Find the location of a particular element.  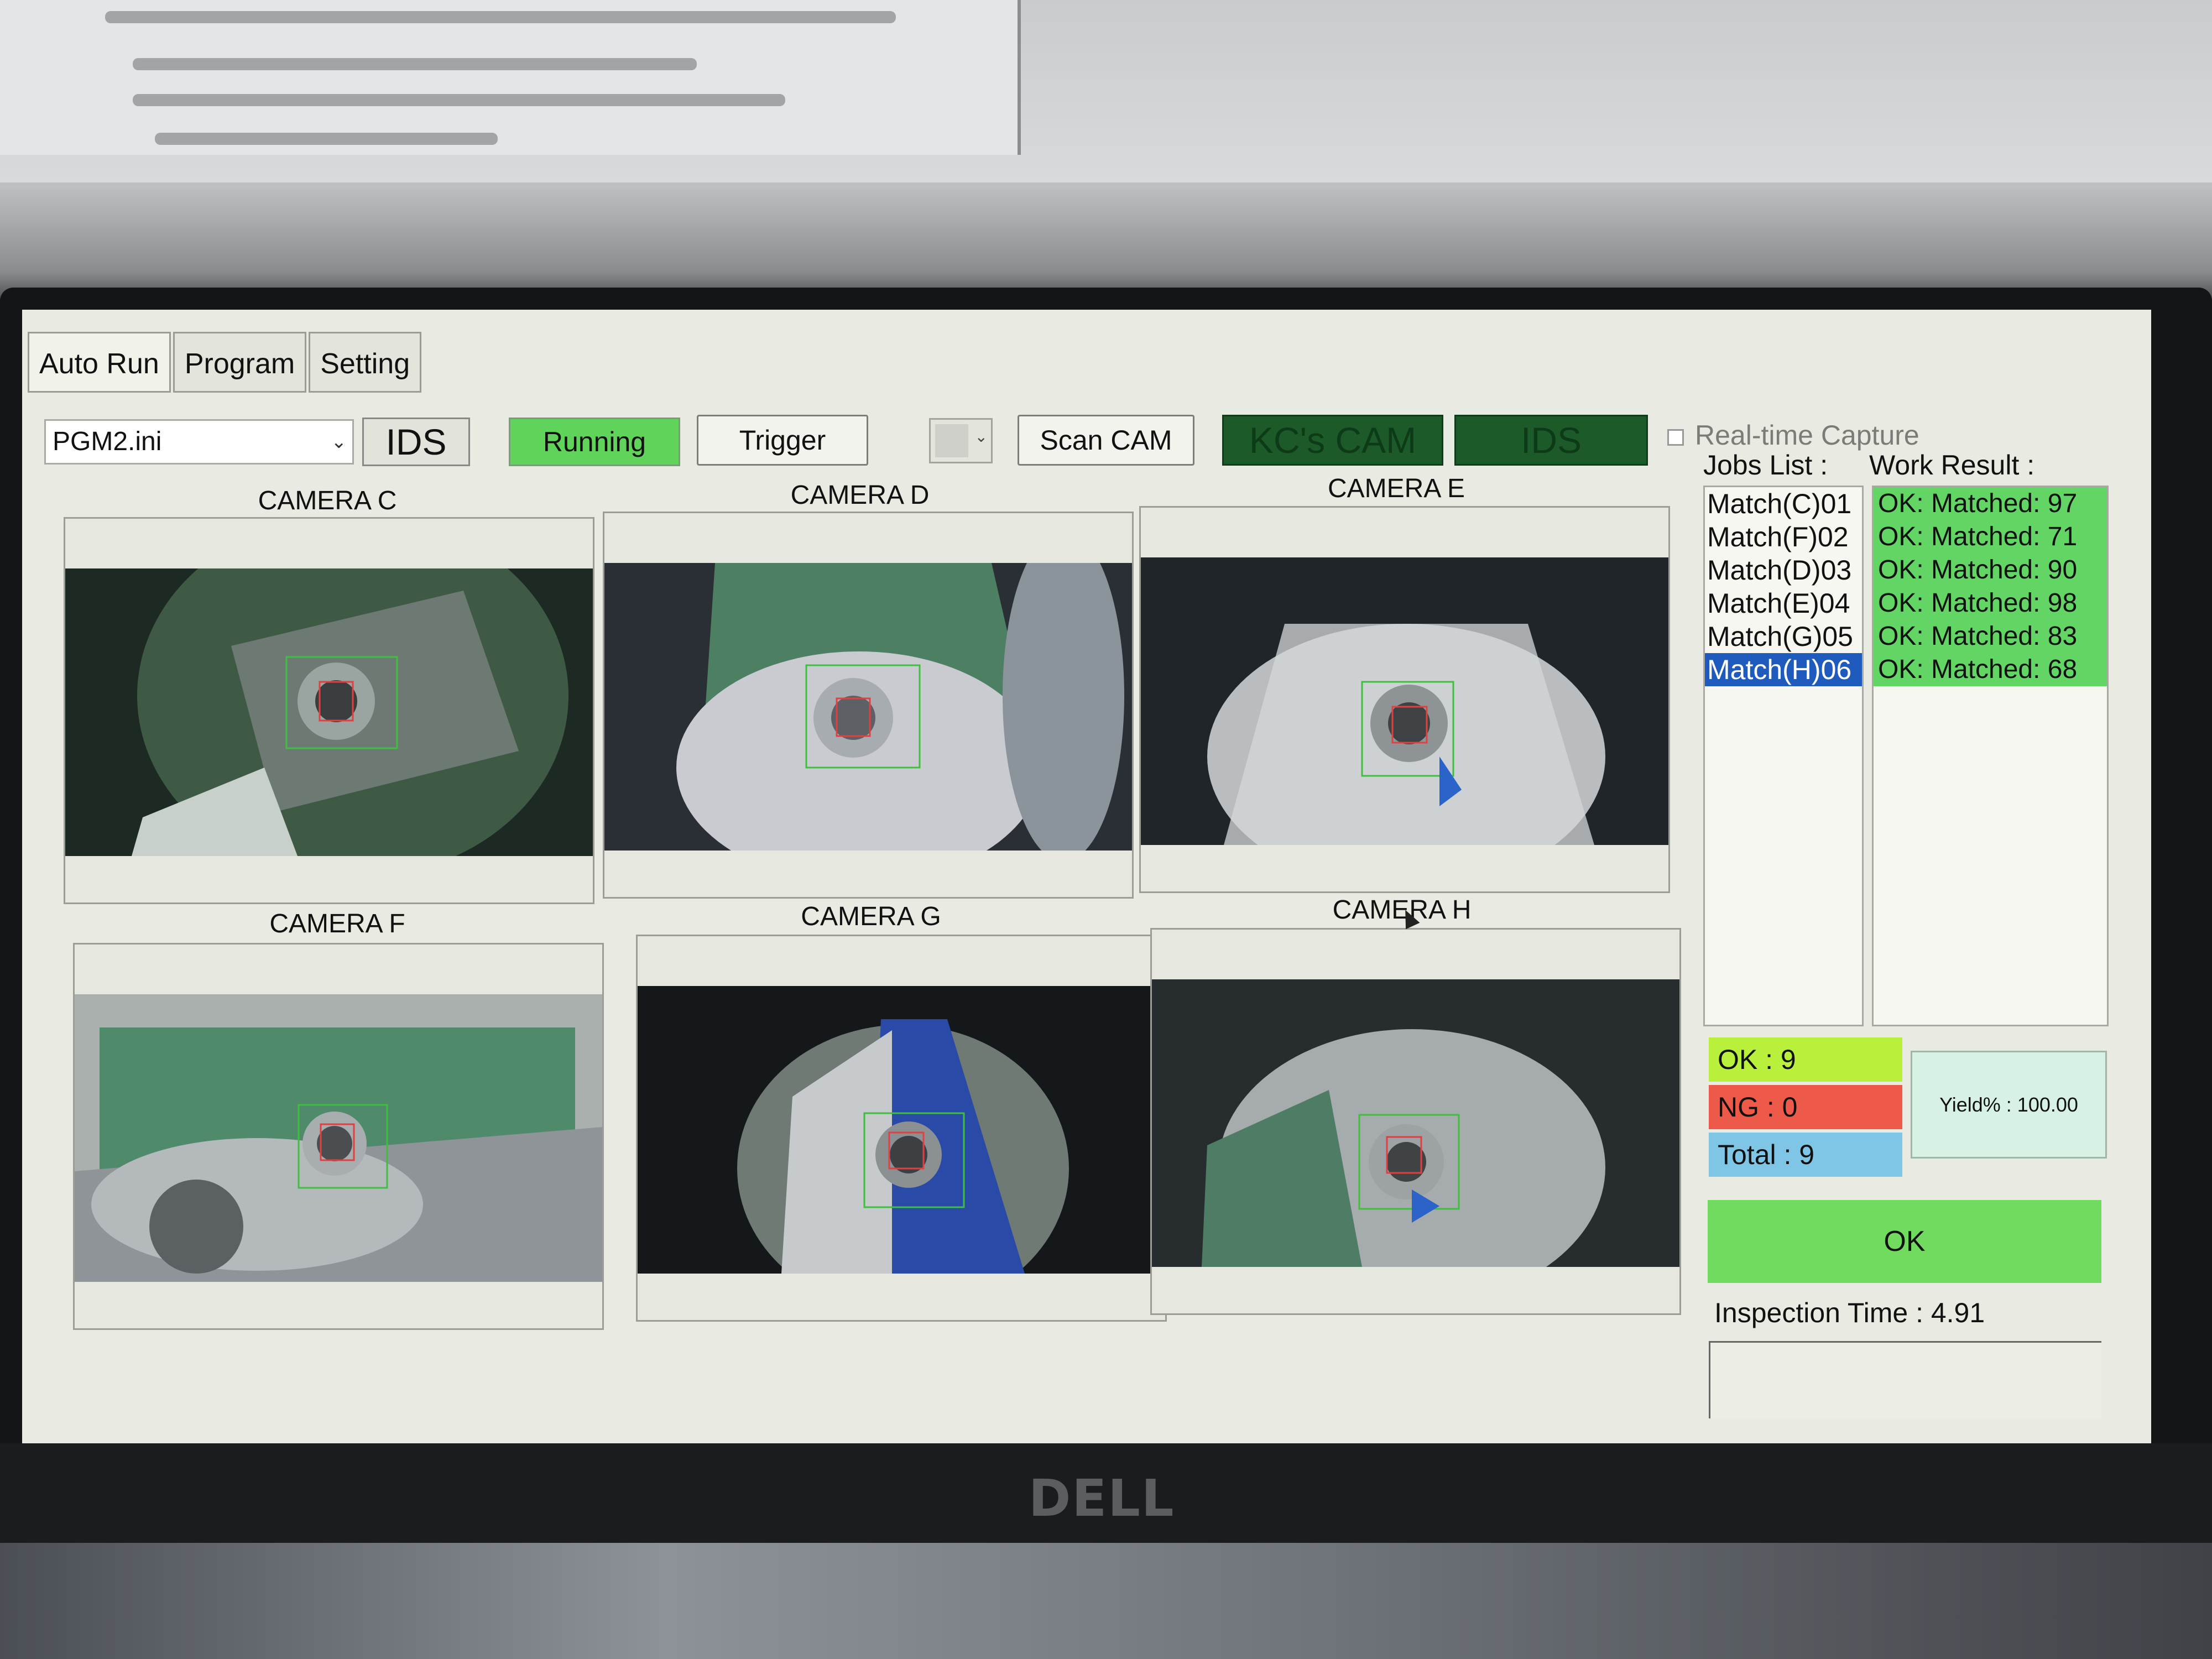

work-result-item: OK: Matched: 68 is located at coordinates (1991, 670).